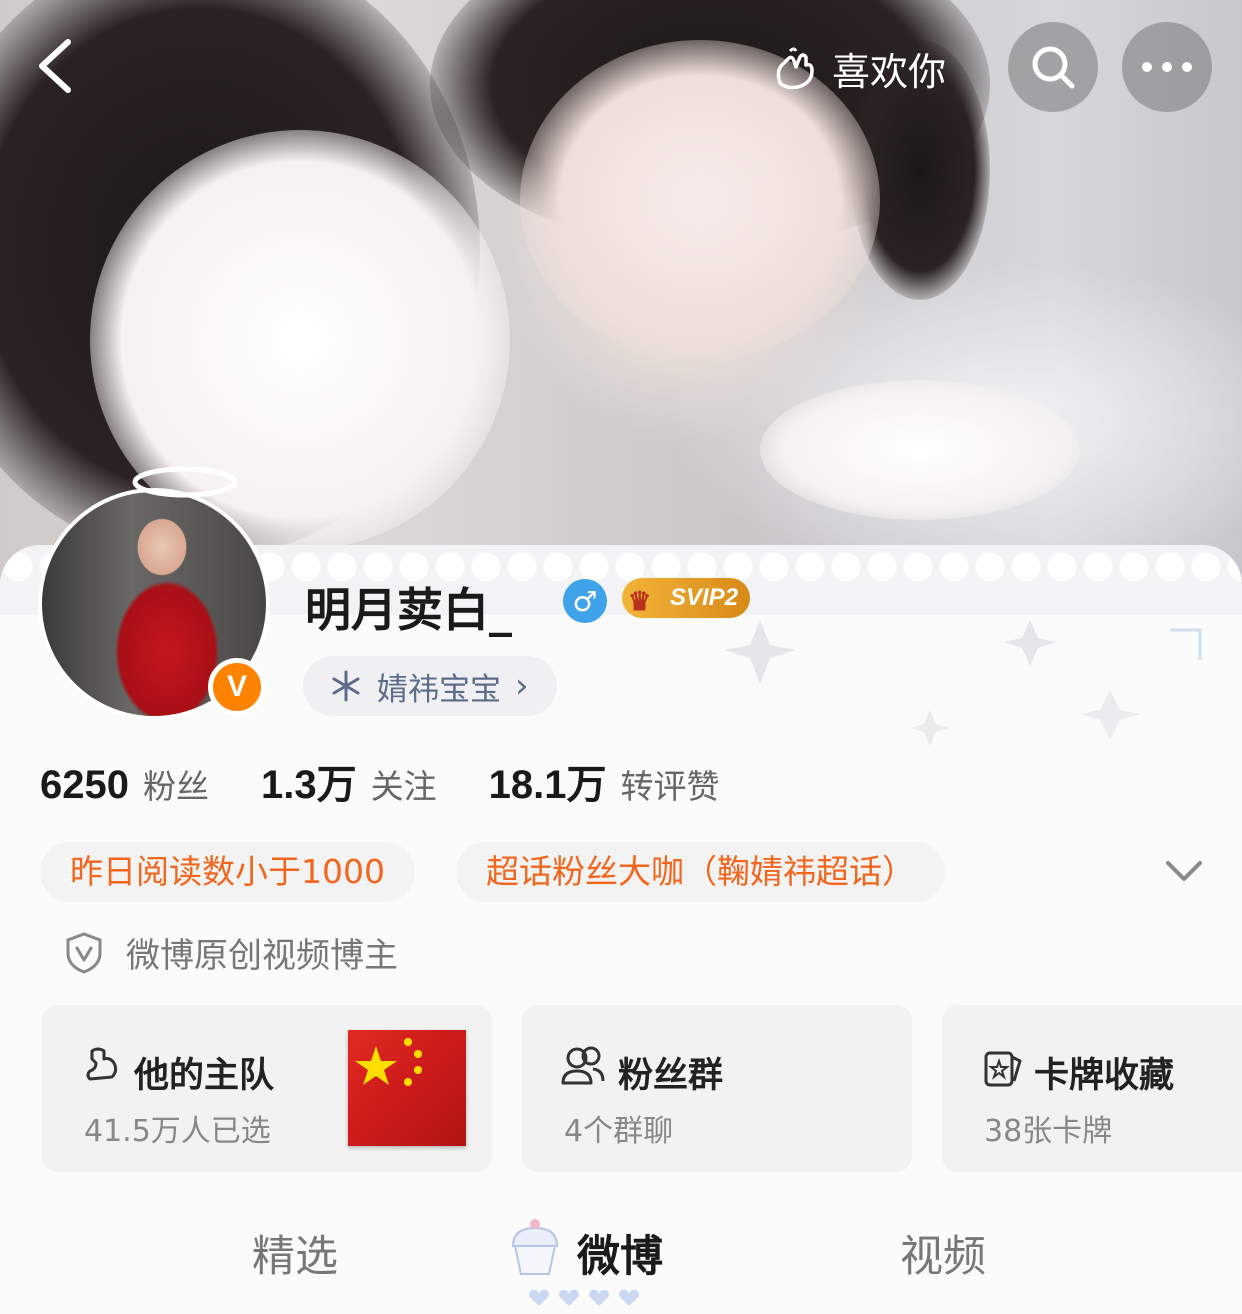 This screenshot has height=1314, width=1242. Describe the element at coordinates (547, 785) in the screenshot. I see `interactions-count: 18.1万` at that location.